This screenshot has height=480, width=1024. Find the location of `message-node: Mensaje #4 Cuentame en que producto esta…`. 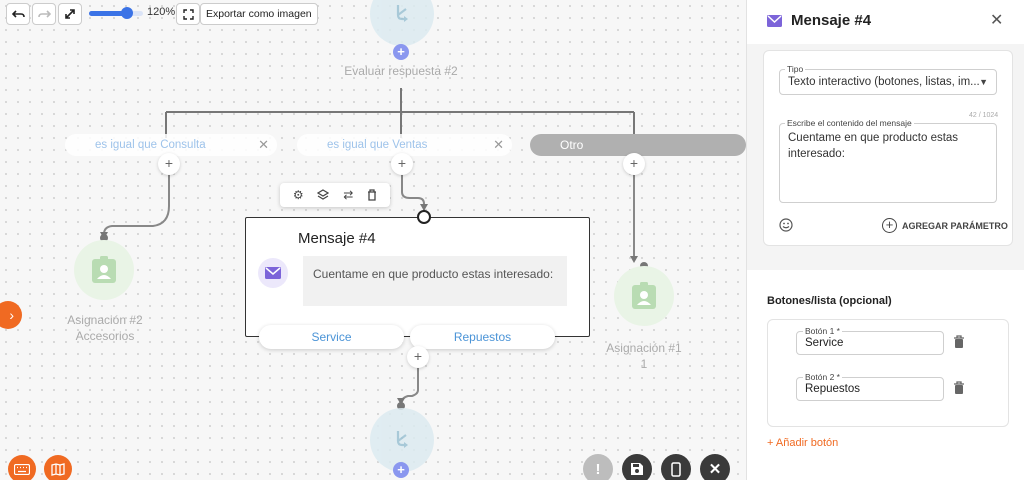

message-node: Mensaje #4 Cuentame en que producto esta… is located at coordinates (417, 277).